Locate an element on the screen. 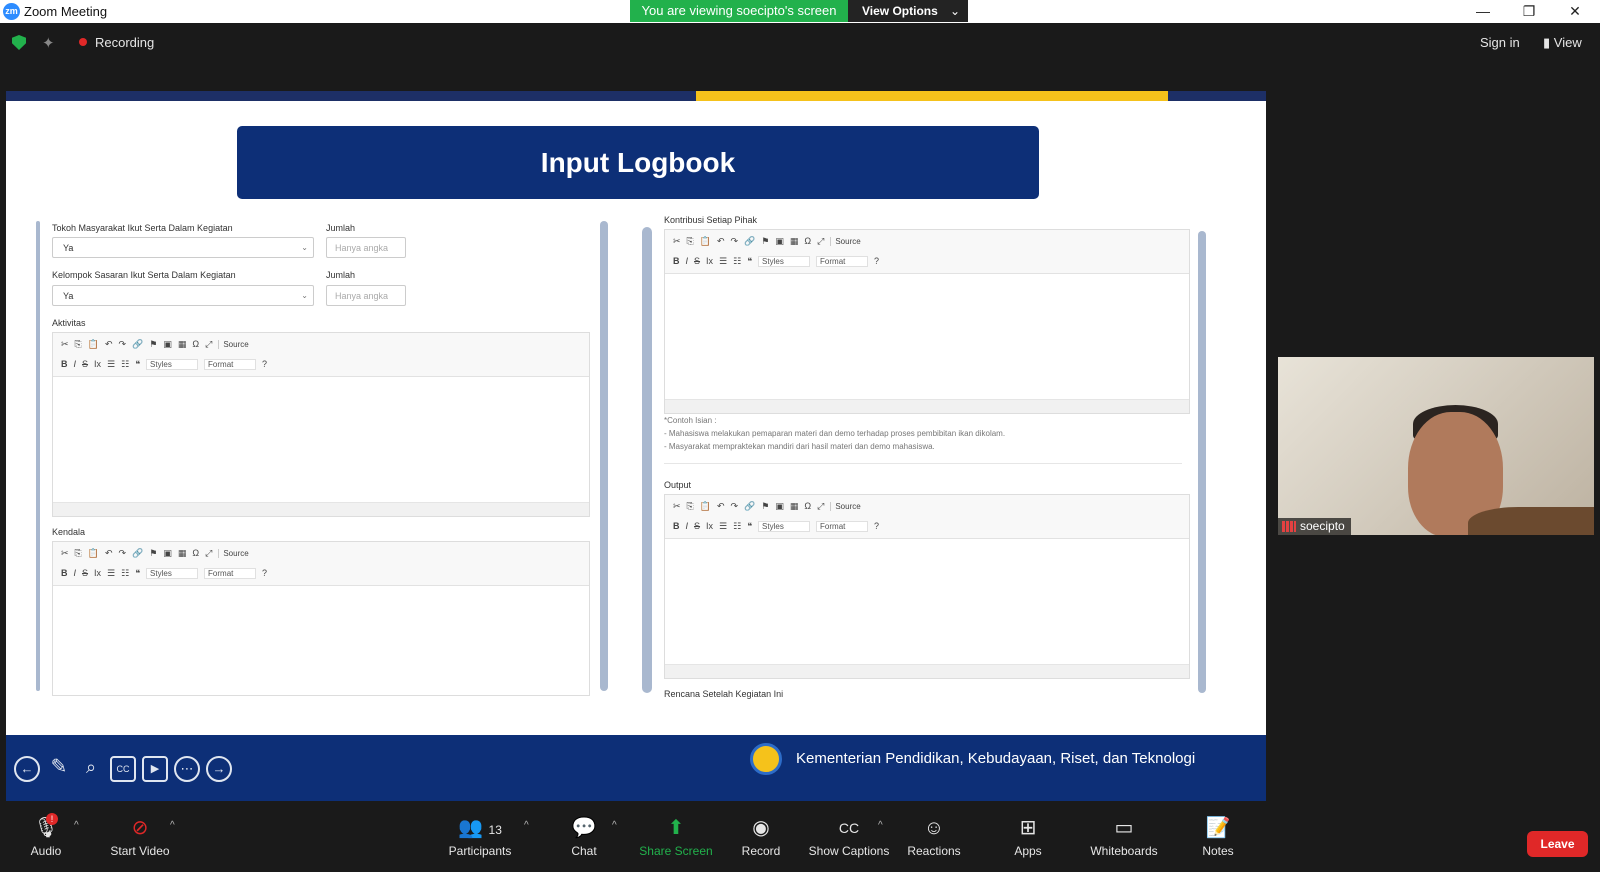 The width and height of the screenshot is (1600, 872). kontribusi-editor: ✂ ⎘ 📋 ↶ ↷ 🔗 ⚑ ▣ ▦ Ω ⤢ Source B I S Ix ☰ ☷ ❝ Styles Format? is located at coordinates (927, 321).